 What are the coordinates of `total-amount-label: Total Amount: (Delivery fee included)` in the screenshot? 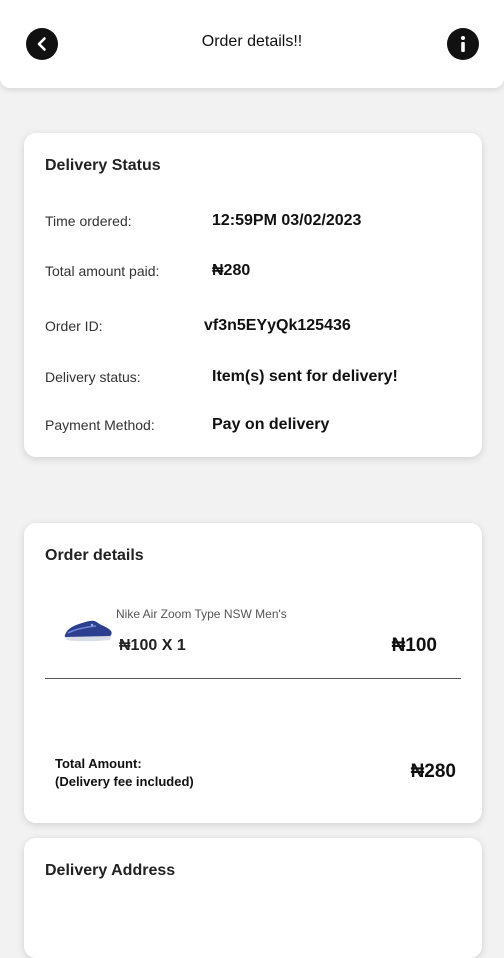 It's located at (124, 773).